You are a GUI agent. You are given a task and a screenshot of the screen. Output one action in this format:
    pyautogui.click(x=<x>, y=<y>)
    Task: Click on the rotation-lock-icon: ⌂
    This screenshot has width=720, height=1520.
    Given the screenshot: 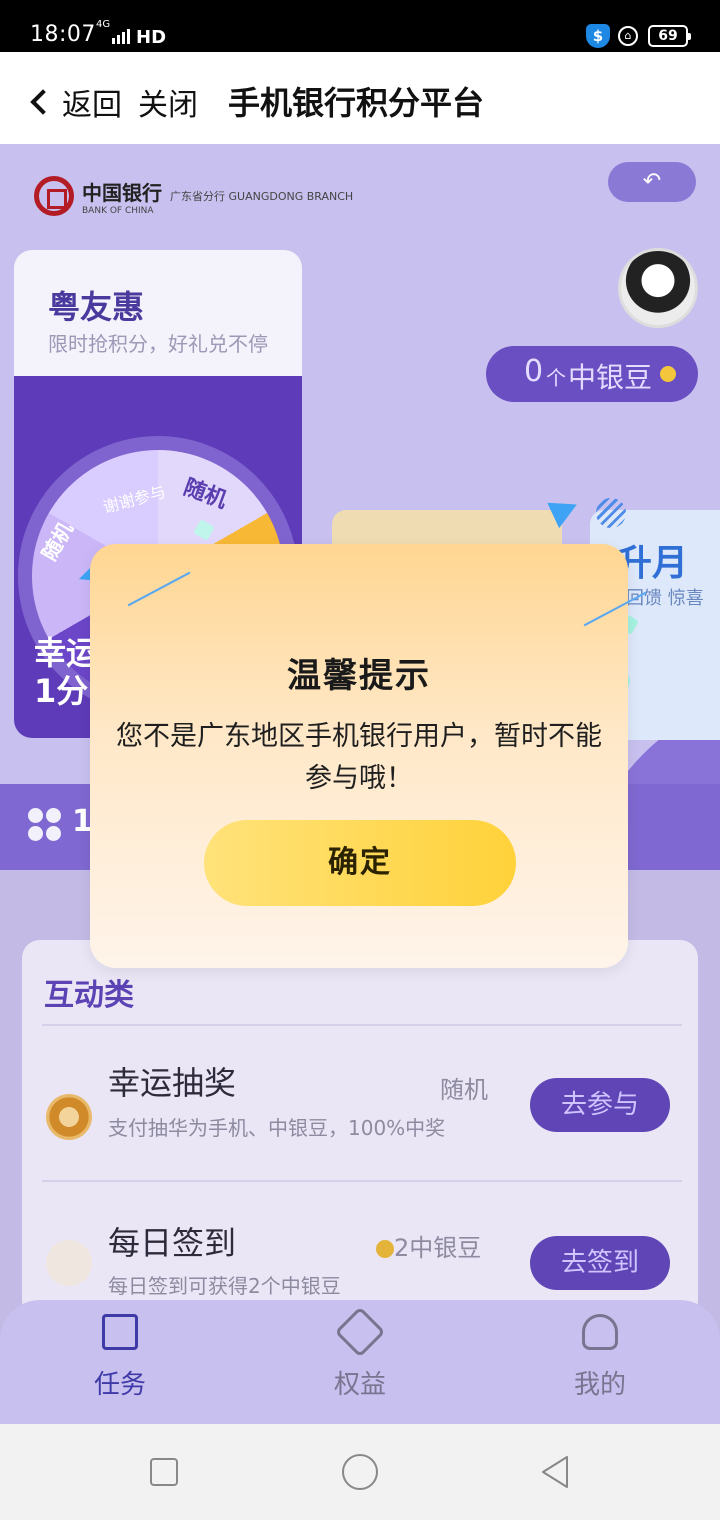 What is the action you would take?
    pyautogui.click(x=628, y=36)
    